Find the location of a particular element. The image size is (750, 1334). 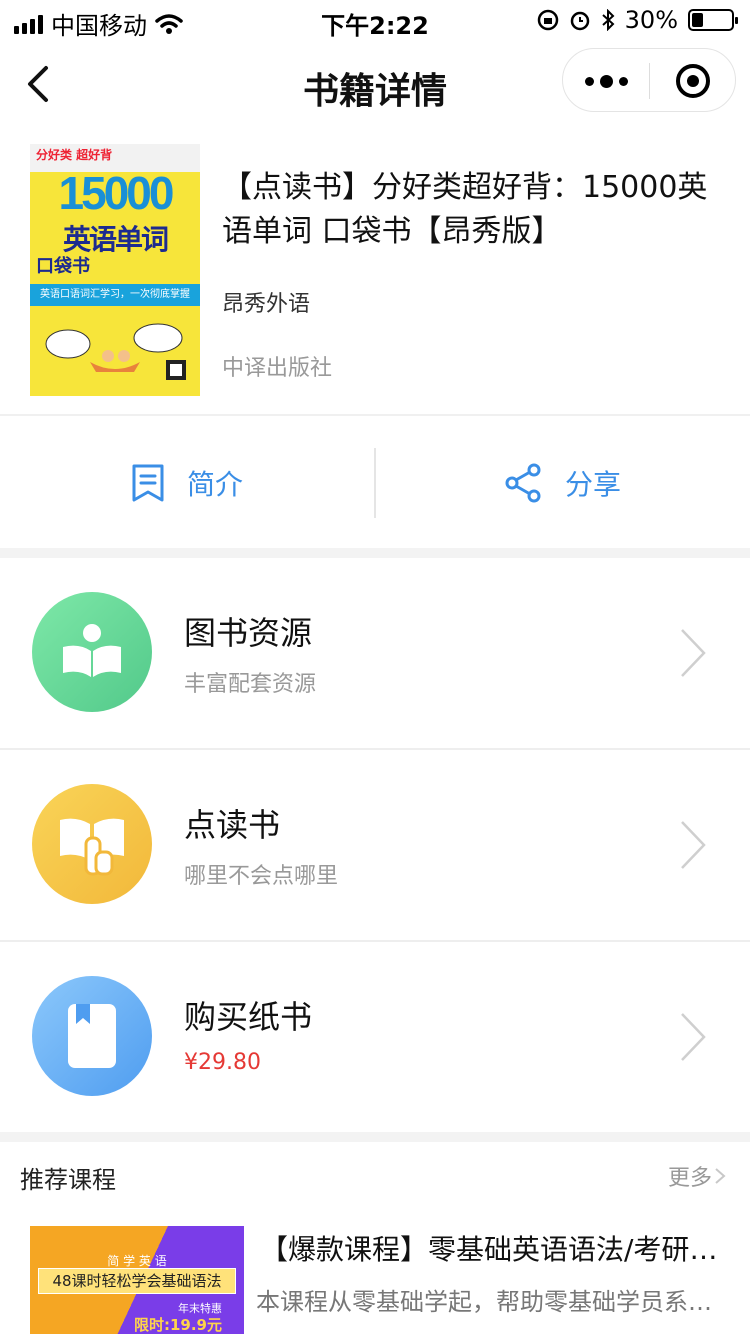

more-menu-button is located at coordinates (606, 81).